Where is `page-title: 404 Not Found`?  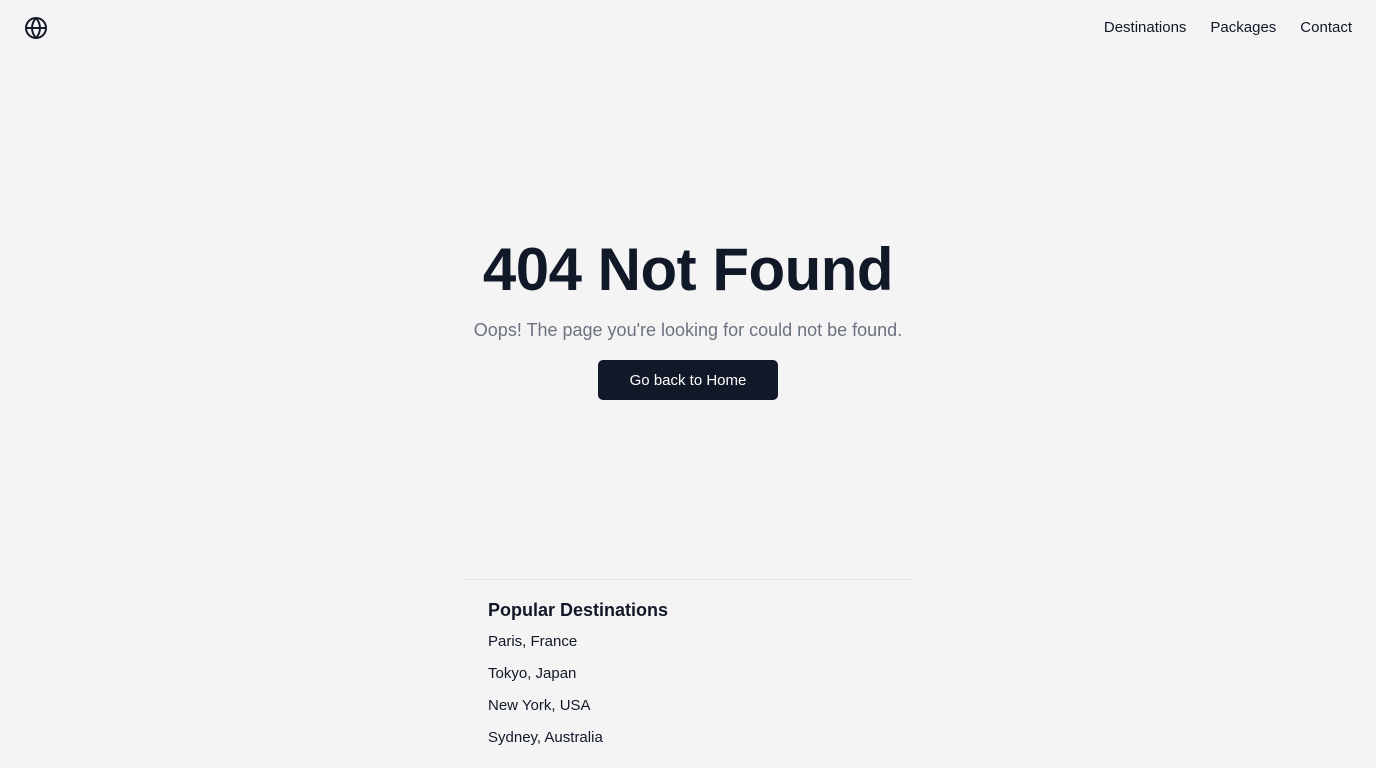
page-title: 404 Not Found is located at coordinates (688, 269).